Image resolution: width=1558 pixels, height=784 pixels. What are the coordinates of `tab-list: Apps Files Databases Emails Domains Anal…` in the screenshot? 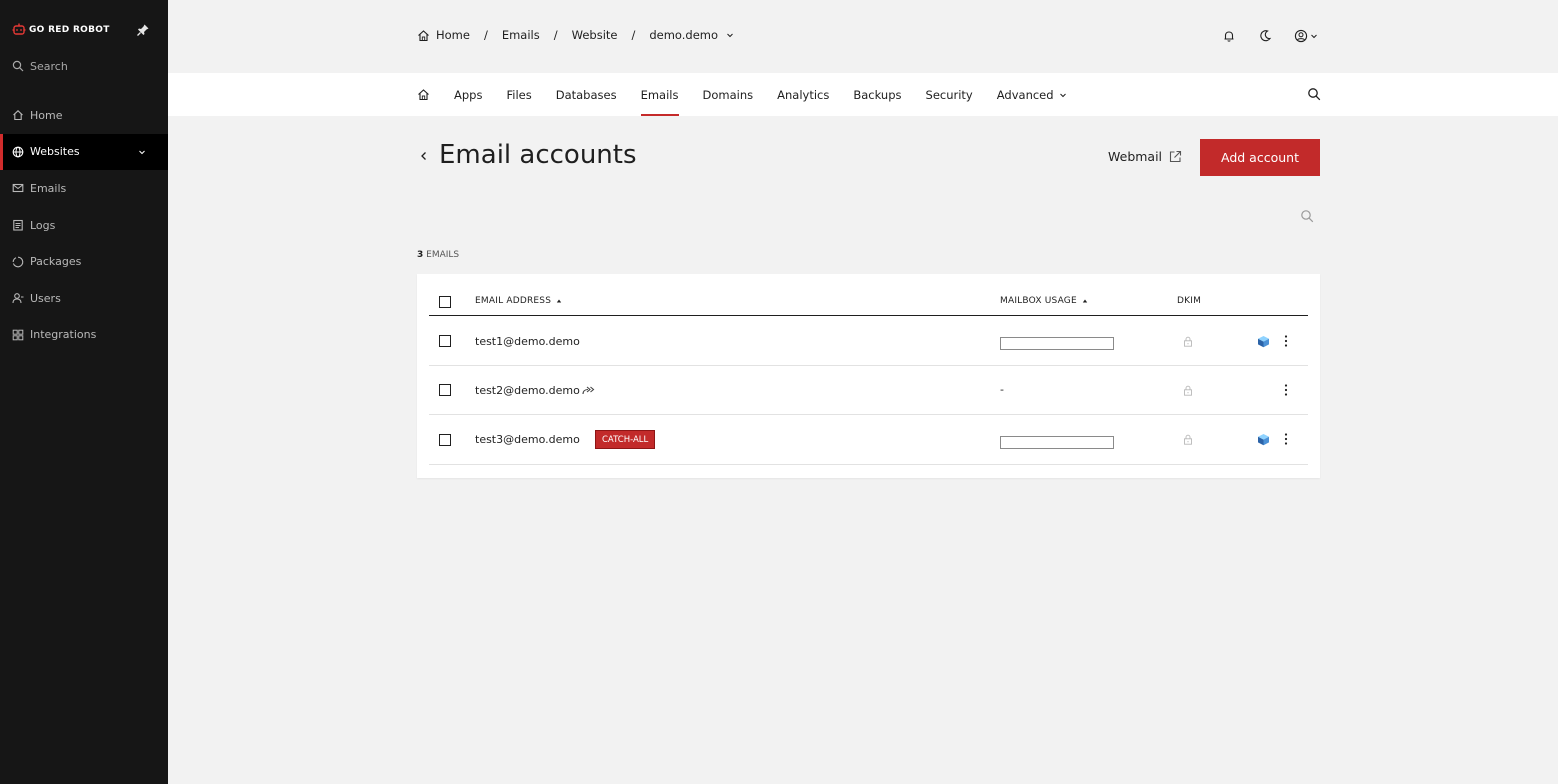 It's located at (754, 94).